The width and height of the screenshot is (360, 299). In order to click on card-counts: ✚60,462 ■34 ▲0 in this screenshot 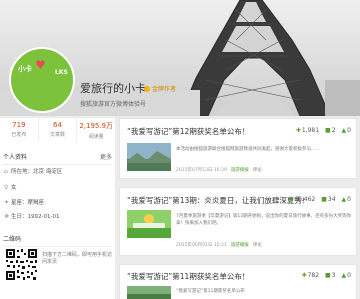, I will do `click(319, 199)`.